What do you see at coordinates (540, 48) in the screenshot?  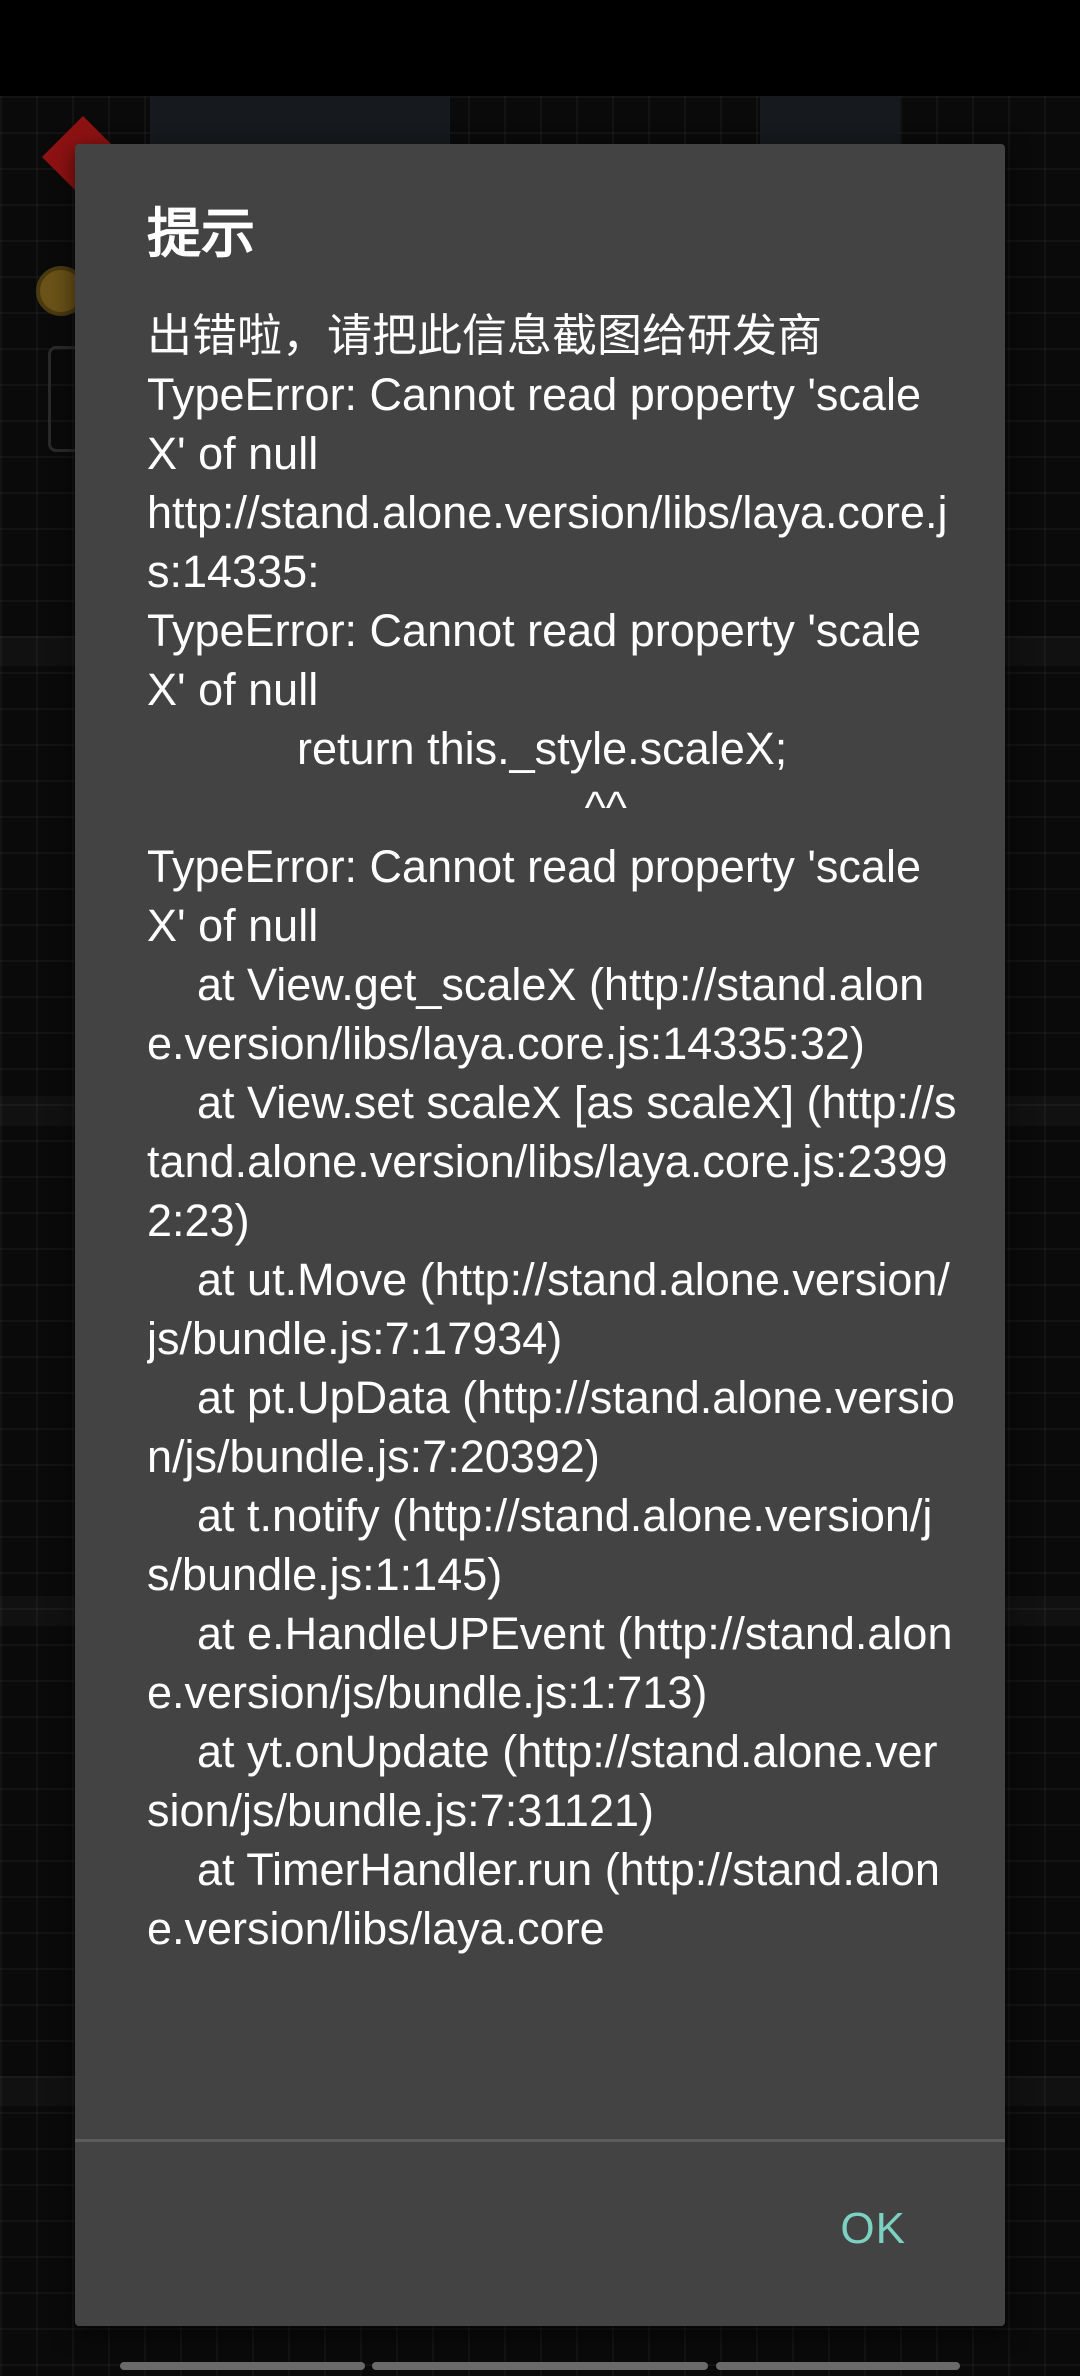 I see `status-bar` at bounding box center [540, 48].